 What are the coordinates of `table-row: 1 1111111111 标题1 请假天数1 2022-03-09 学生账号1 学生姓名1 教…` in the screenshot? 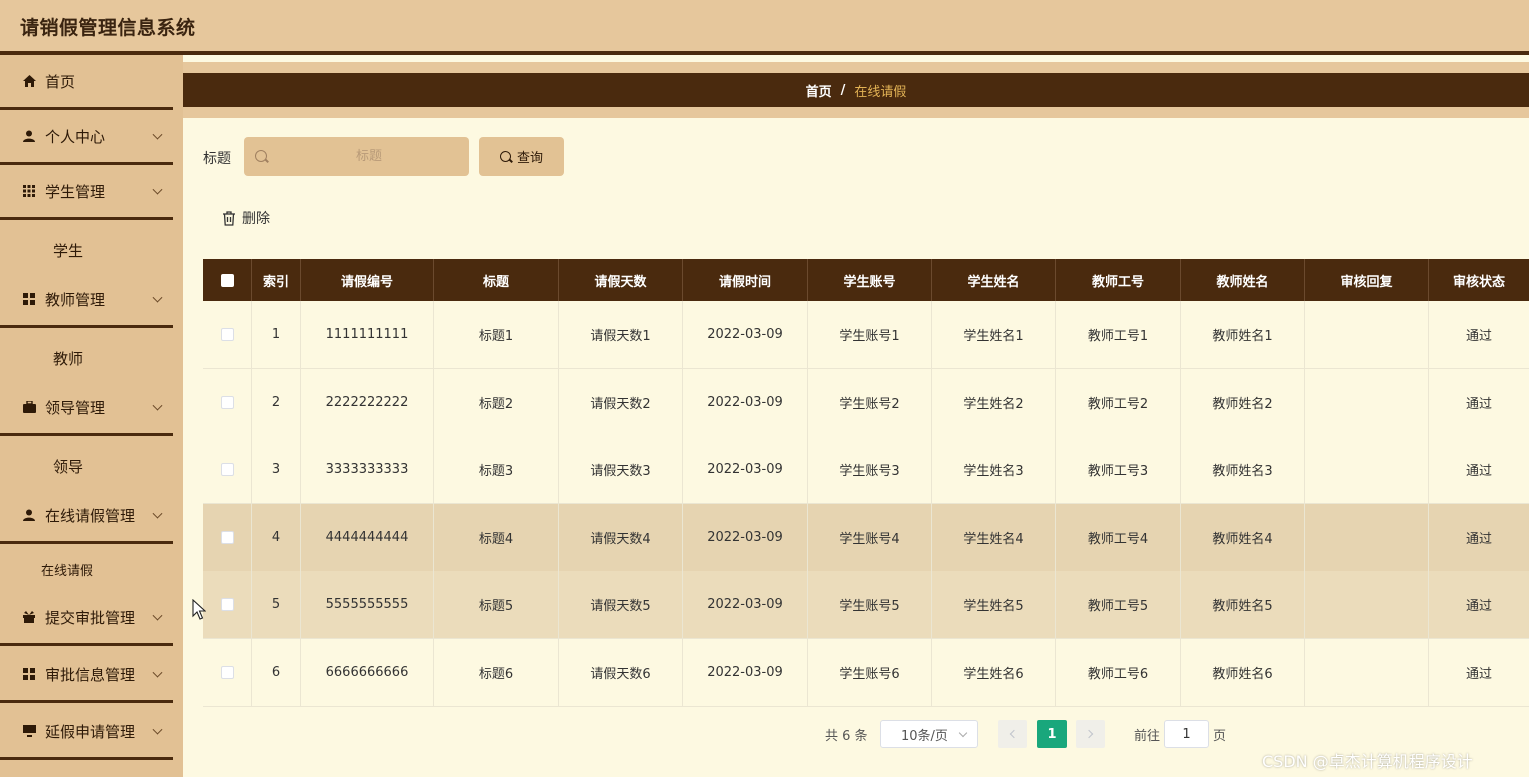 It's located at (866, 335).